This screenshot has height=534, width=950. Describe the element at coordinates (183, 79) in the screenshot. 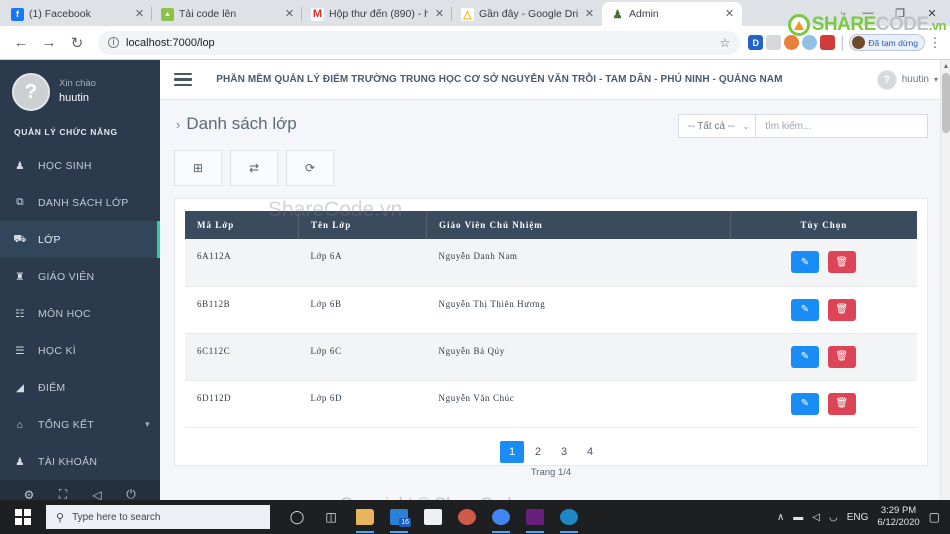

I see `hamburger-menu-icon` at that location.